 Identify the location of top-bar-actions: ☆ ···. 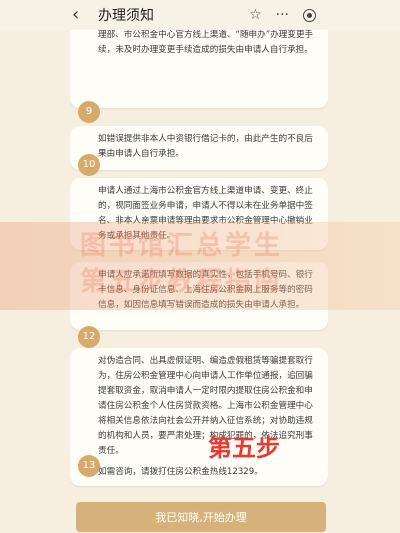
(282, 15).